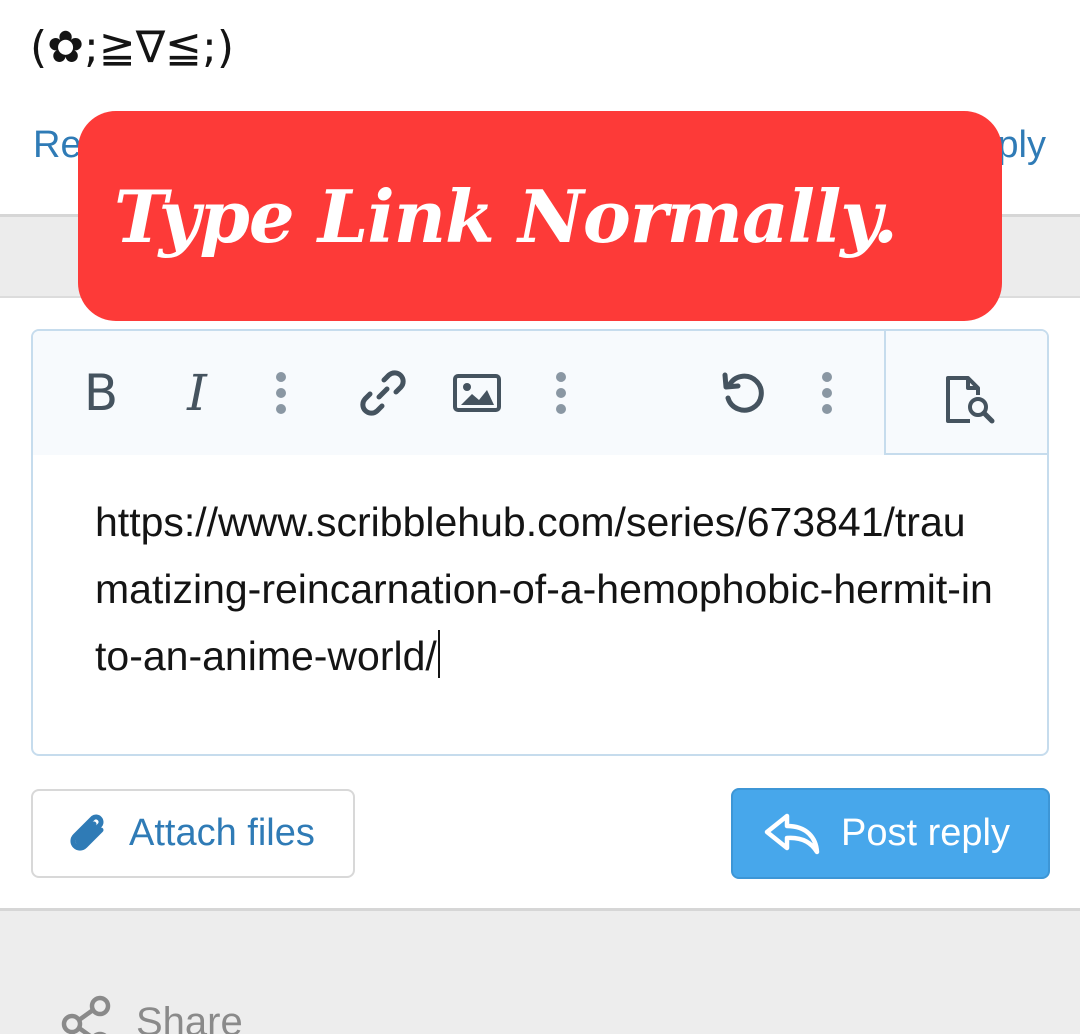 Image resolution: width=1080 pixels, height=1034 pixels. I want to click on more-text-options-button, so click(281, 393).